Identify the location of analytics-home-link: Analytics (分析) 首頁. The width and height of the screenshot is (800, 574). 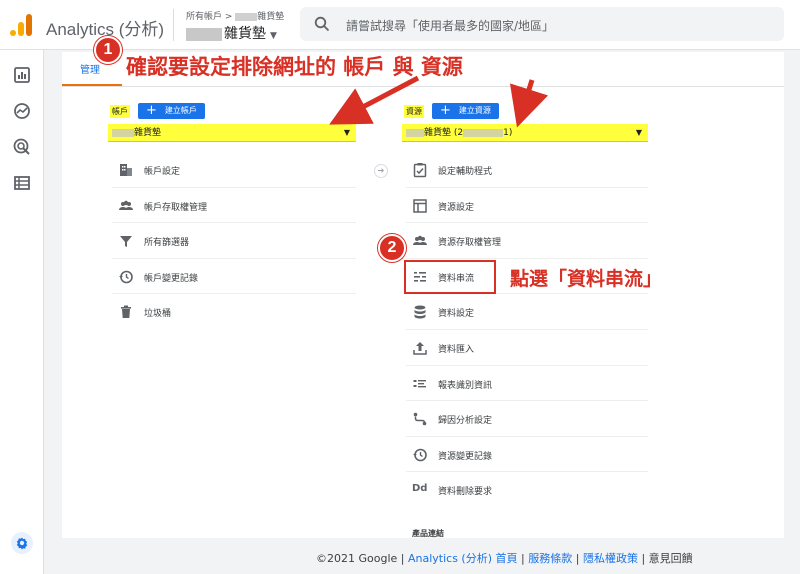
(463, 558).